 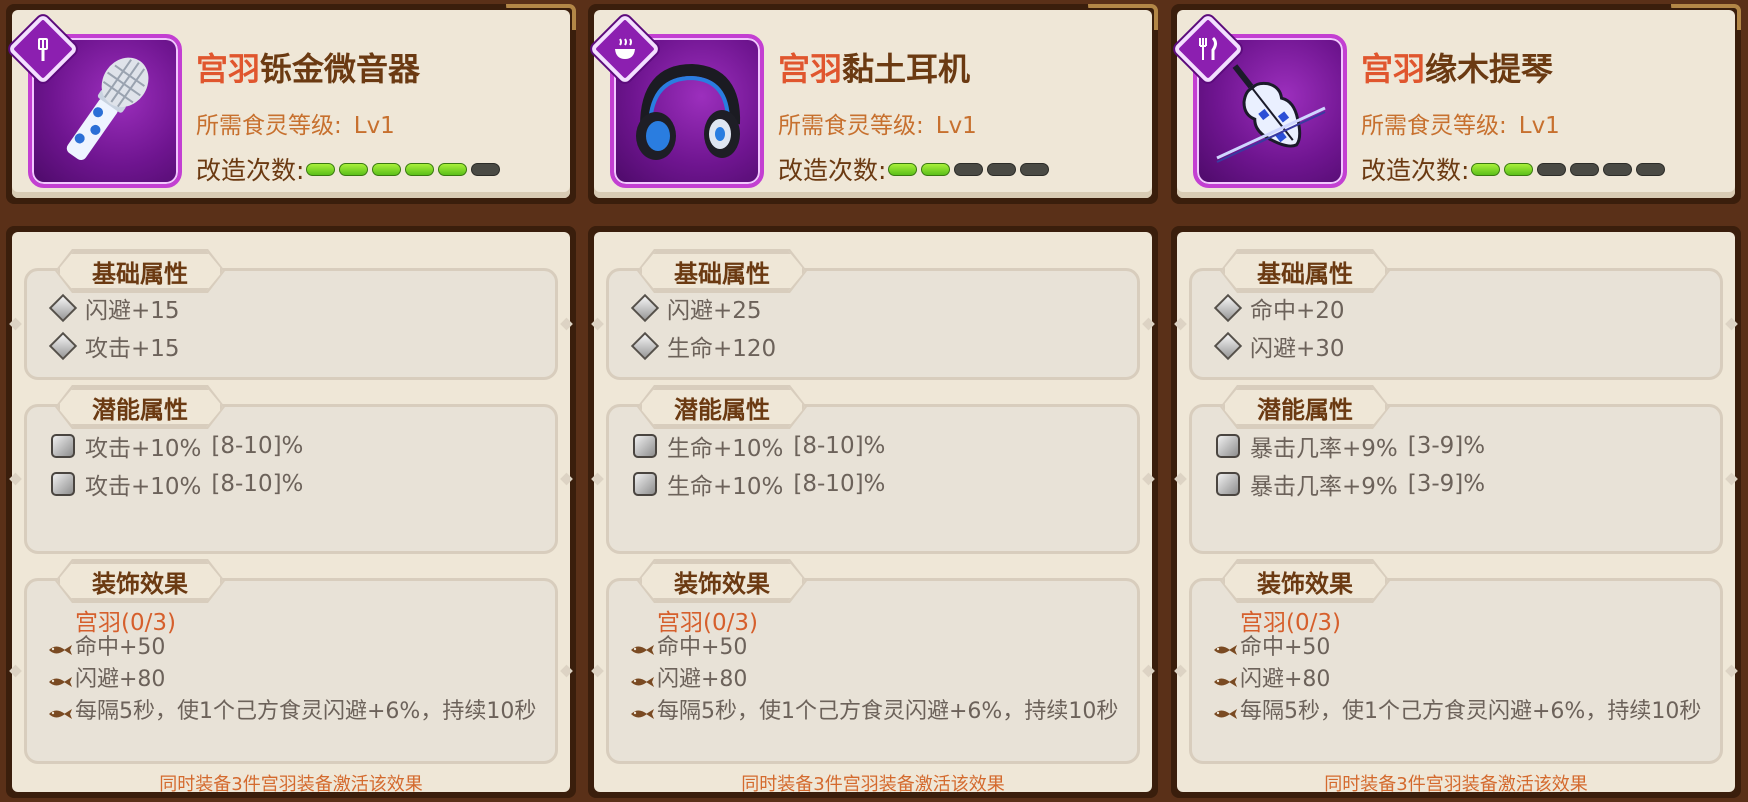 I want to click on potential-attribute-row: 暴击几率+9% [3-9]%, so click(x=1349, y=484).